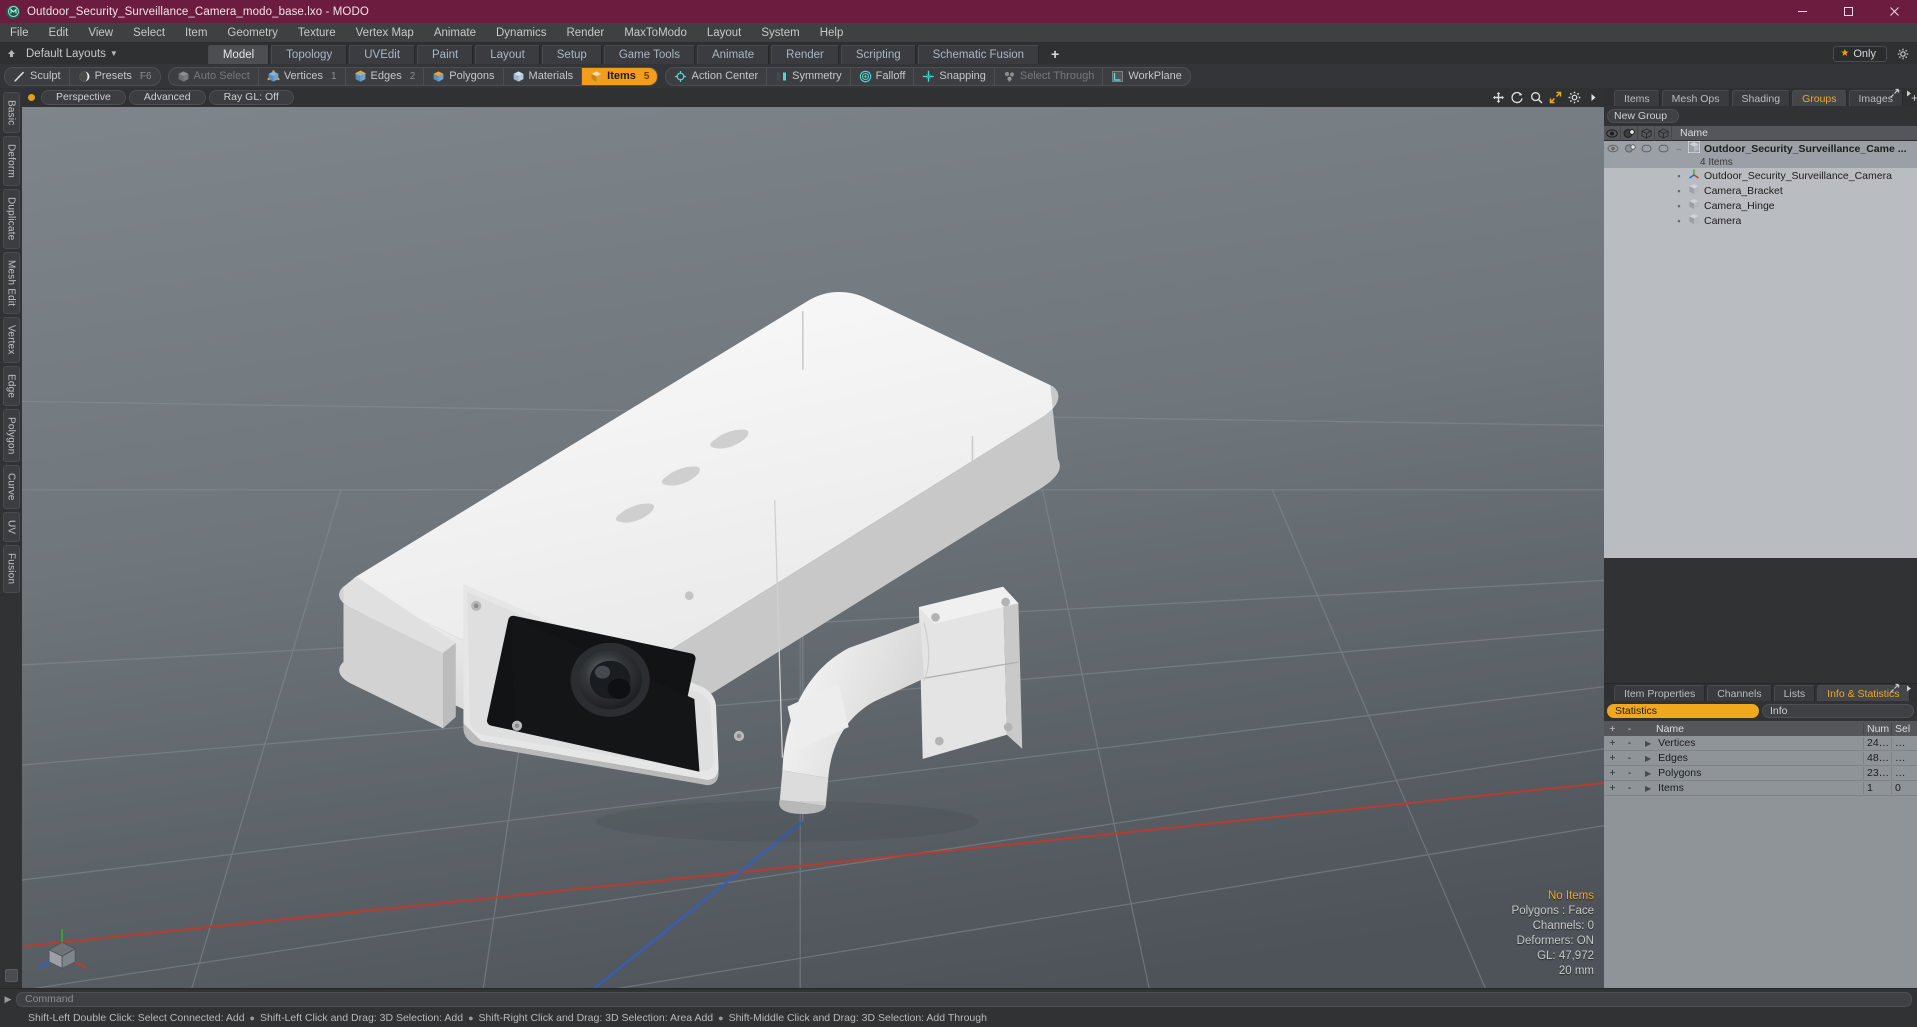 Image resolution: width=1917 pixels, height=1027 pixels. Describe the element at coordinates (11, 569) in the screenshot. I see `rail-tab-fusion: Fusion` at that location.